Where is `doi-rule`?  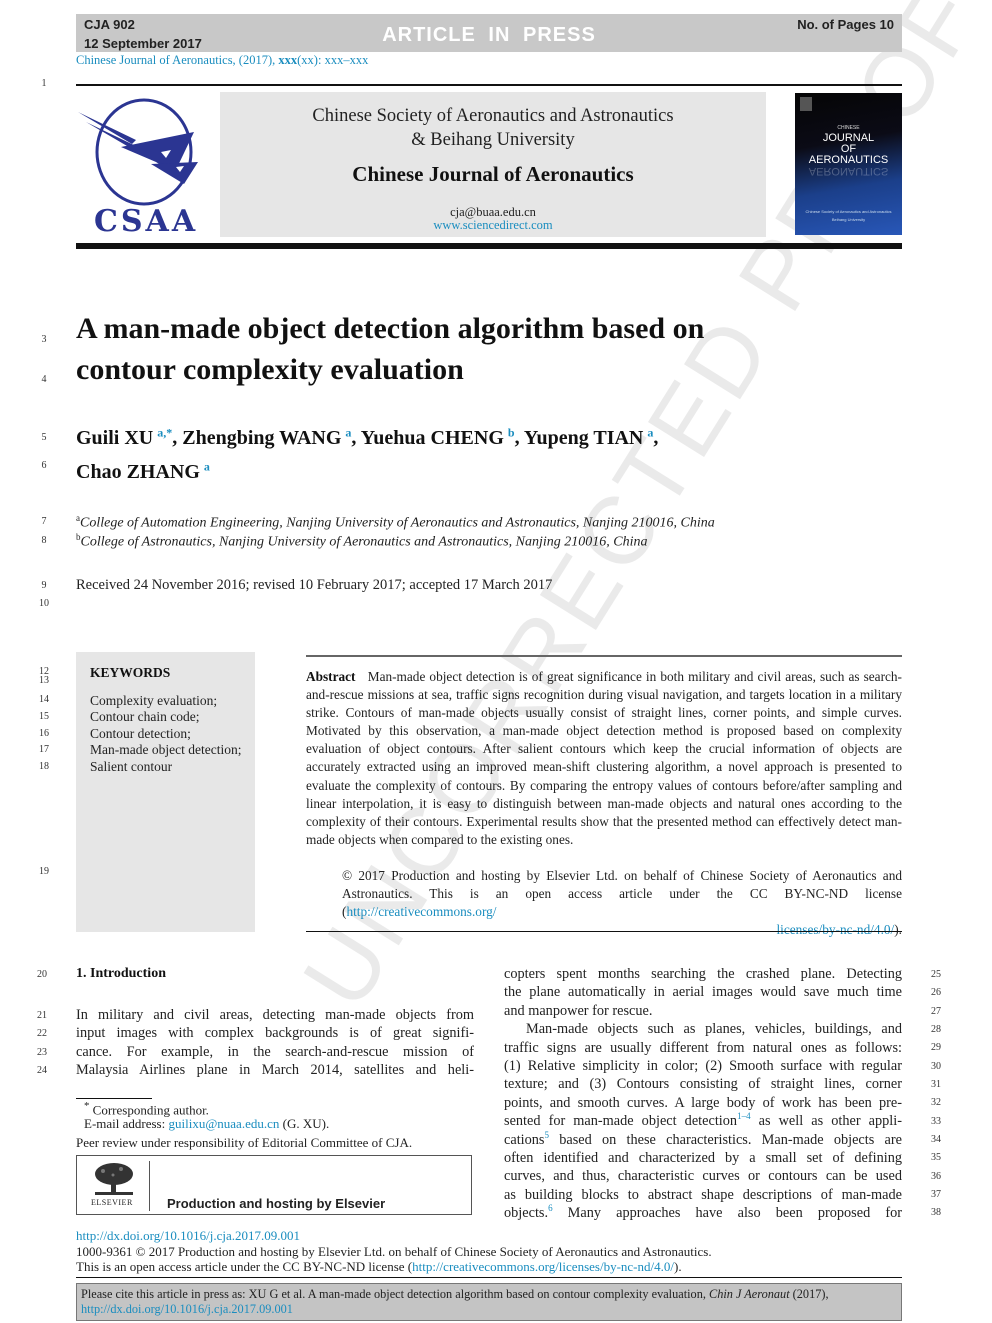 doi-rule is located at coordinates (489, 1277).